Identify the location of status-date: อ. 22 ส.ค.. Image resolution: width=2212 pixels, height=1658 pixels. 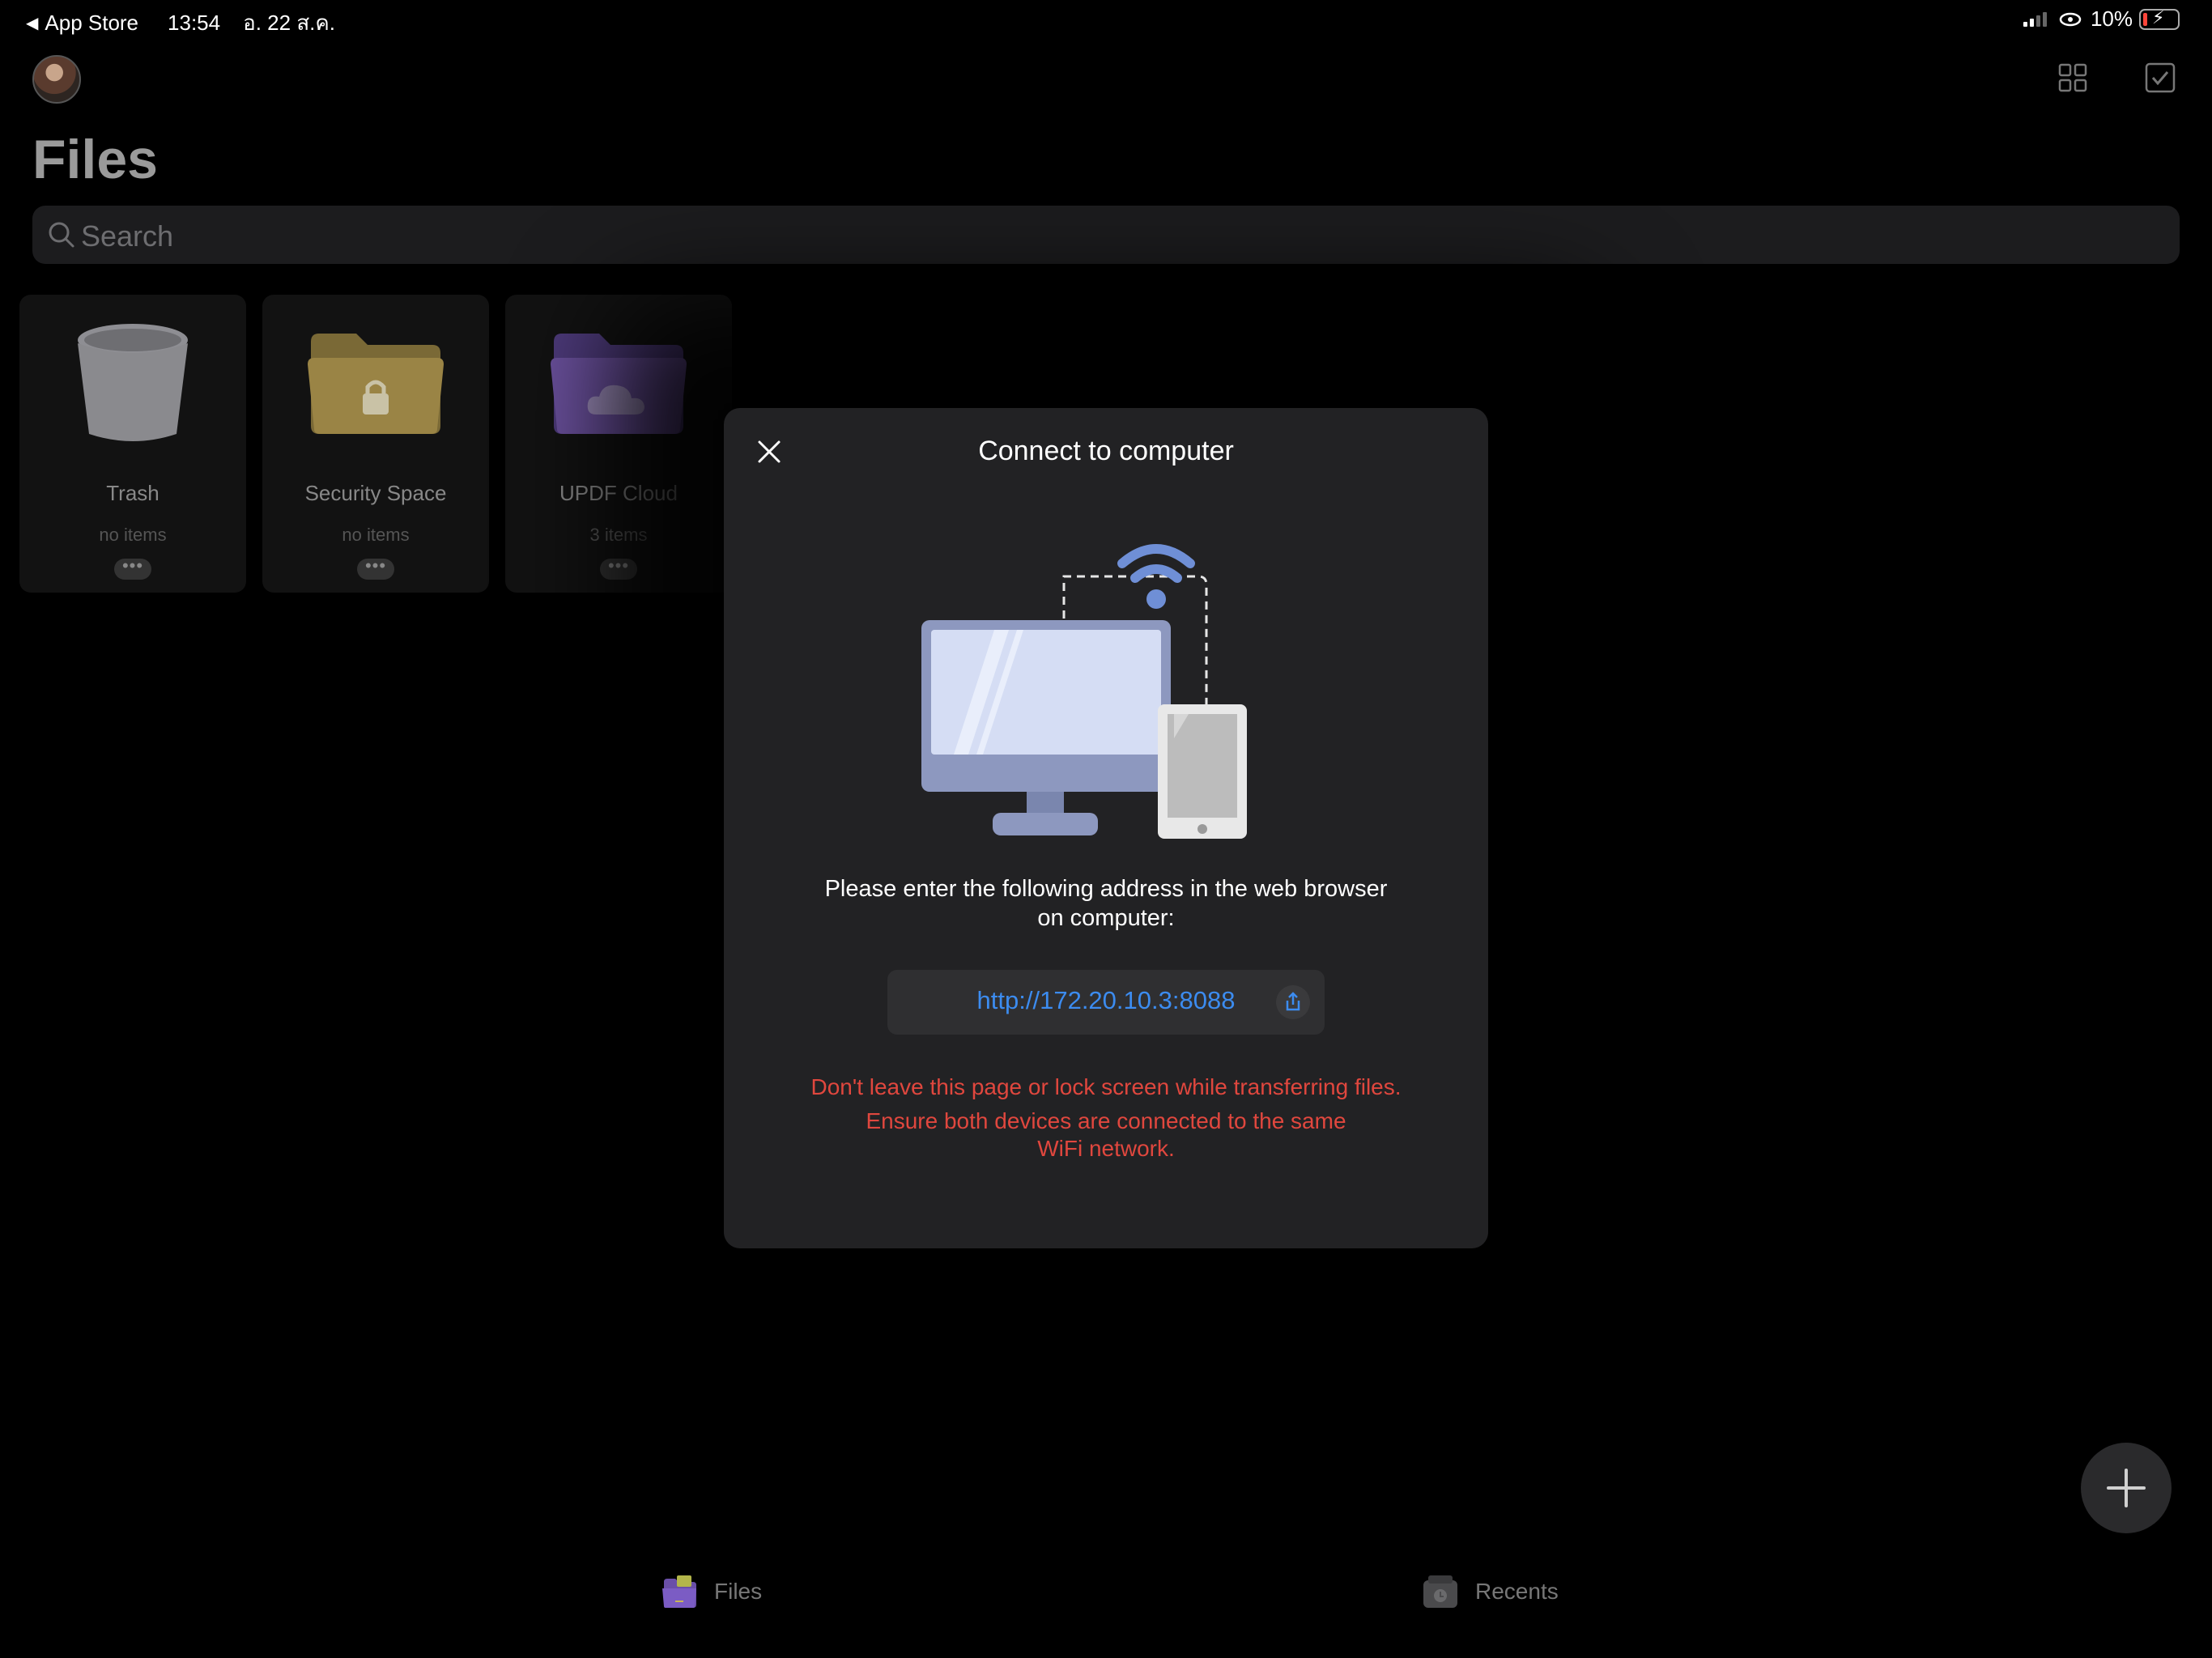
(289, 23).